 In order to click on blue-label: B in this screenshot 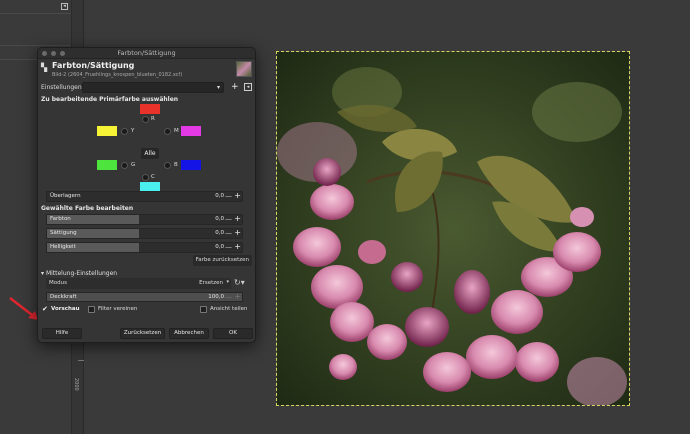, I will do `click(176, 165)`.